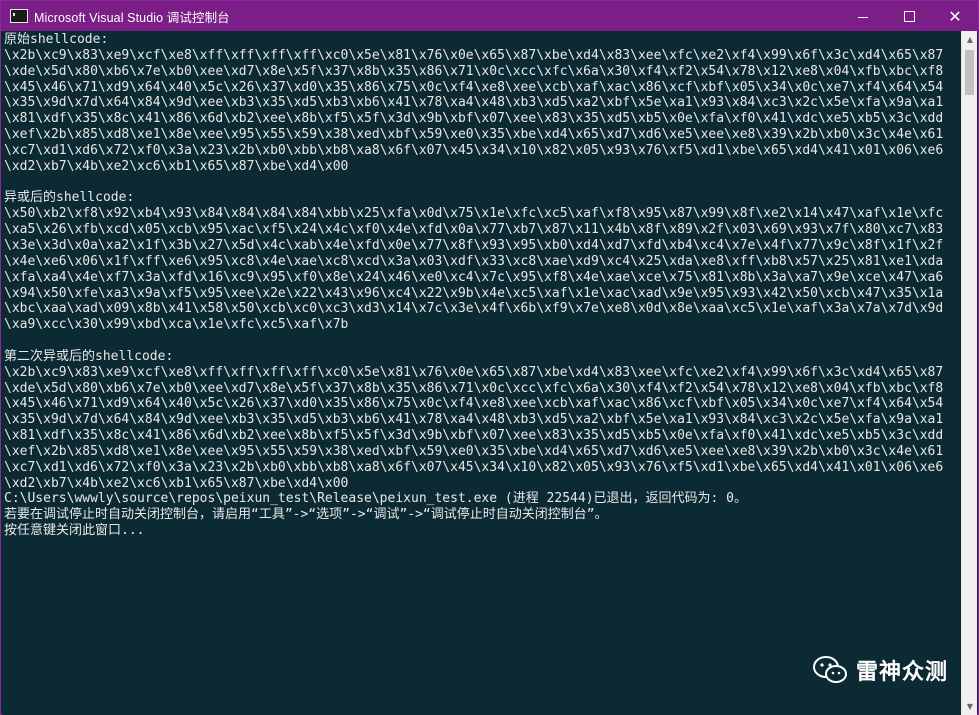  I want to click on title-bar: Microsoft Visual Studio 调试控制台 ✕, so click(489, 16).